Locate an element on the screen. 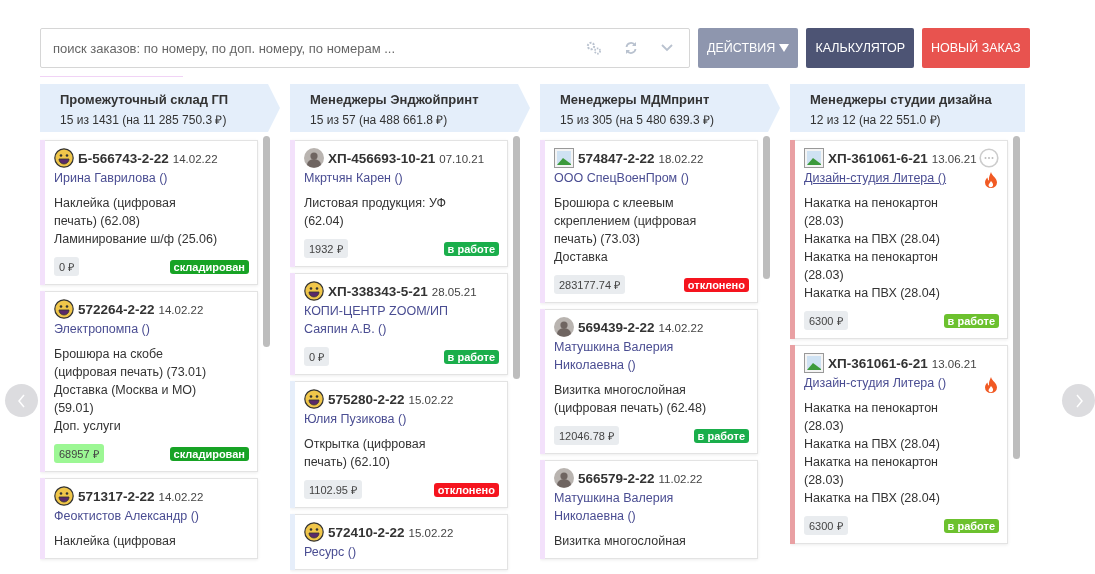  customer-link: Мкртчян Карен () is located at coordinates (384, 178).